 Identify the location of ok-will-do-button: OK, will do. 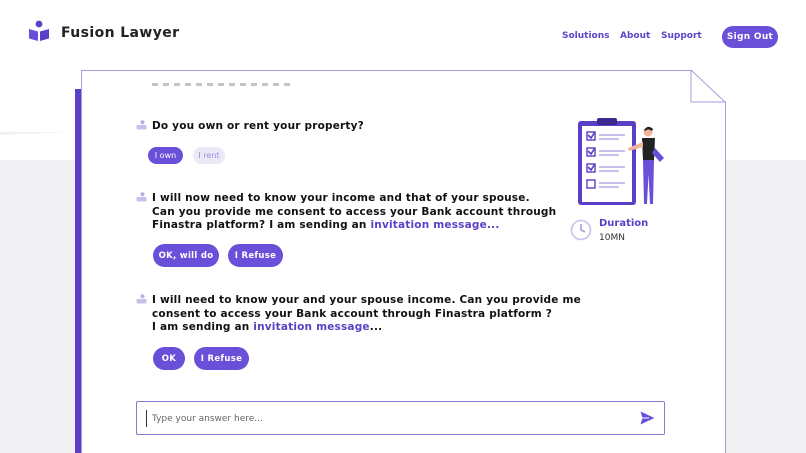
(186, 255).